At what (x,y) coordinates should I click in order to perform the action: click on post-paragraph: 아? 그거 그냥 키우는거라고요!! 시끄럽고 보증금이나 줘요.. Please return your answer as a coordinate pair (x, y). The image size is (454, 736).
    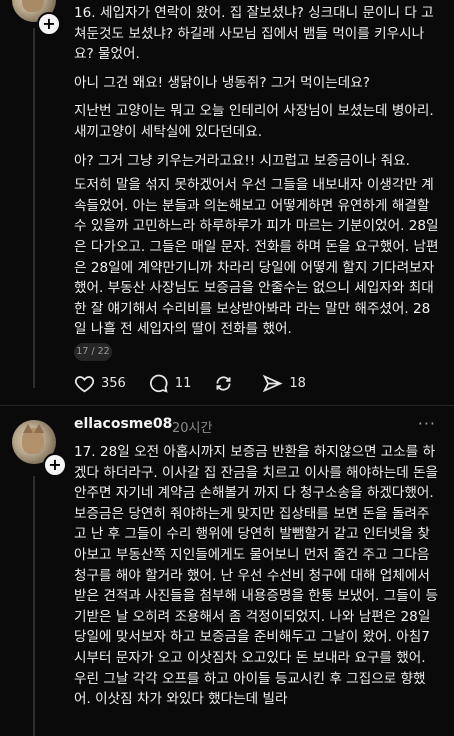
    Looking at the image, I should click on (242, 160).